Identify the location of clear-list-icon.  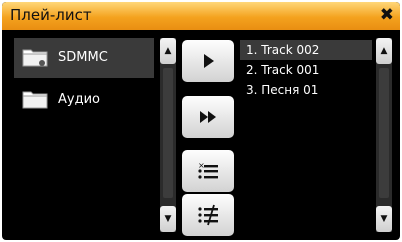
(208, 215).